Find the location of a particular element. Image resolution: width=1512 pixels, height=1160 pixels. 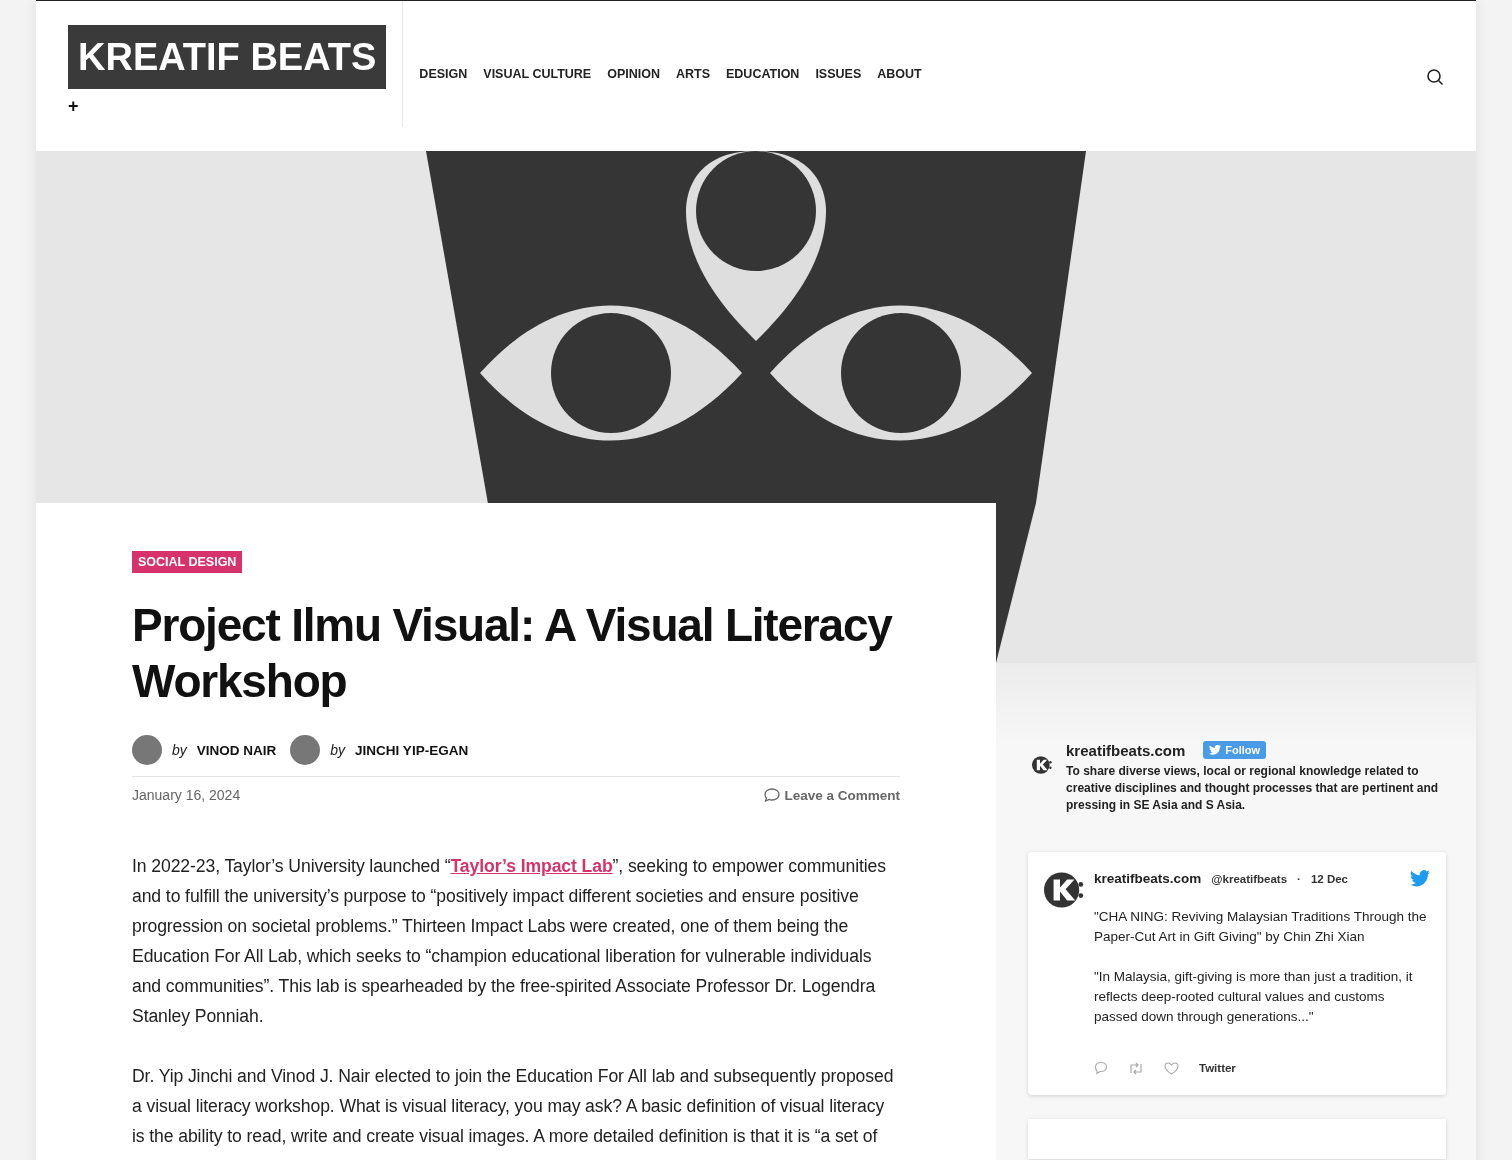

nav-link: ABOUT is located at coordinates (899, 74).